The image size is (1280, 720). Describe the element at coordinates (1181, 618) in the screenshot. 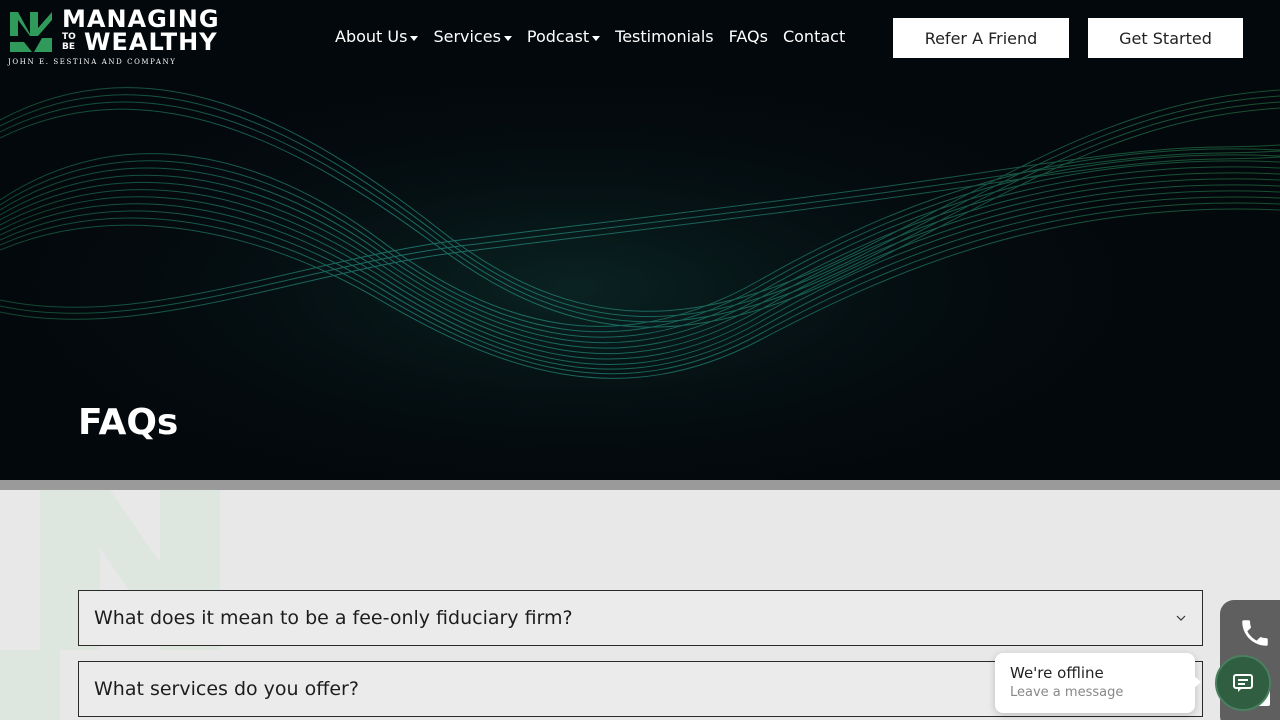

I see `chevron-down-icon` at that location.